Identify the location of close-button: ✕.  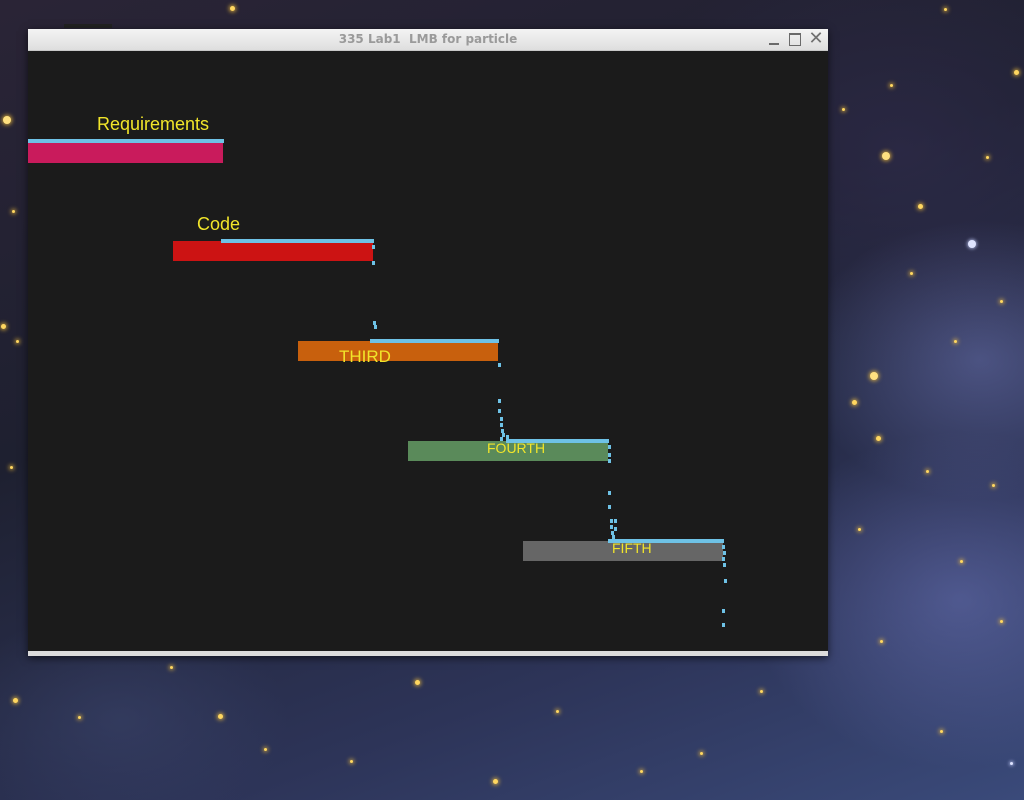
(816, 39).